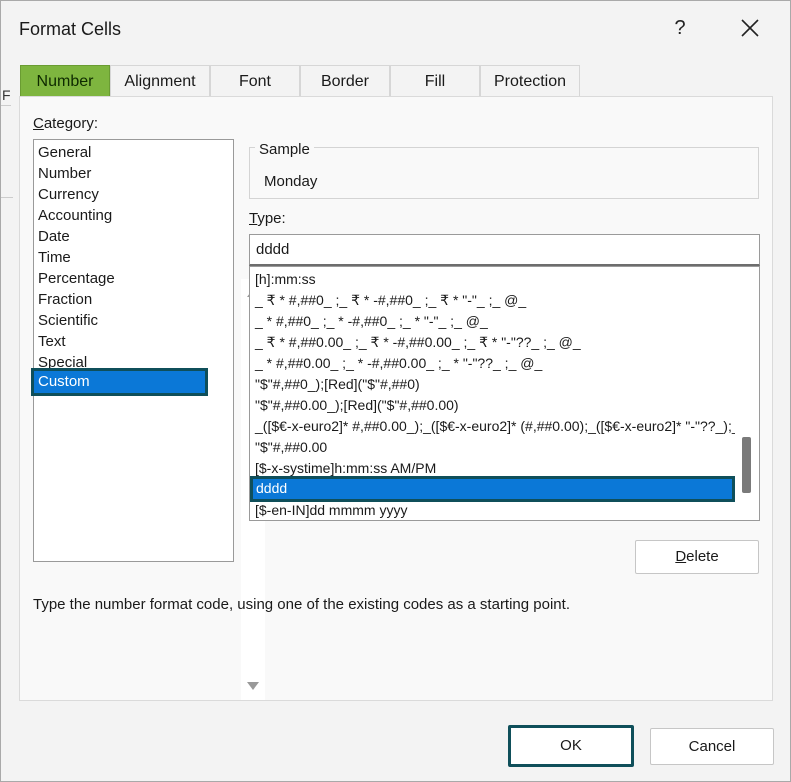  Describe the element at coordinates (255, 80) in the screenshot. I see `tab-font: Font` at that location.